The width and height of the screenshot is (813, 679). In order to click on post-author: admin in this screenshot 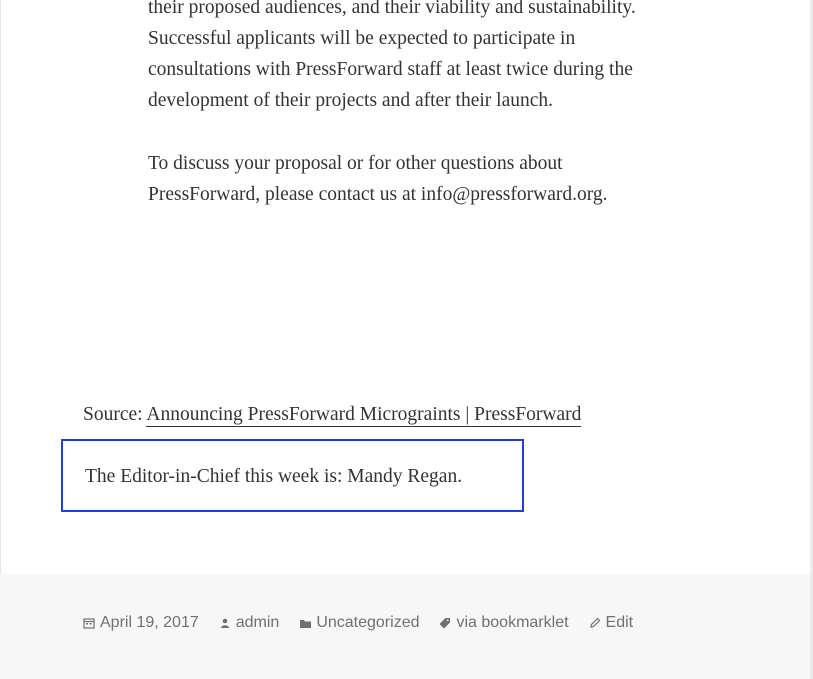, I will do `click(249, 623)`.